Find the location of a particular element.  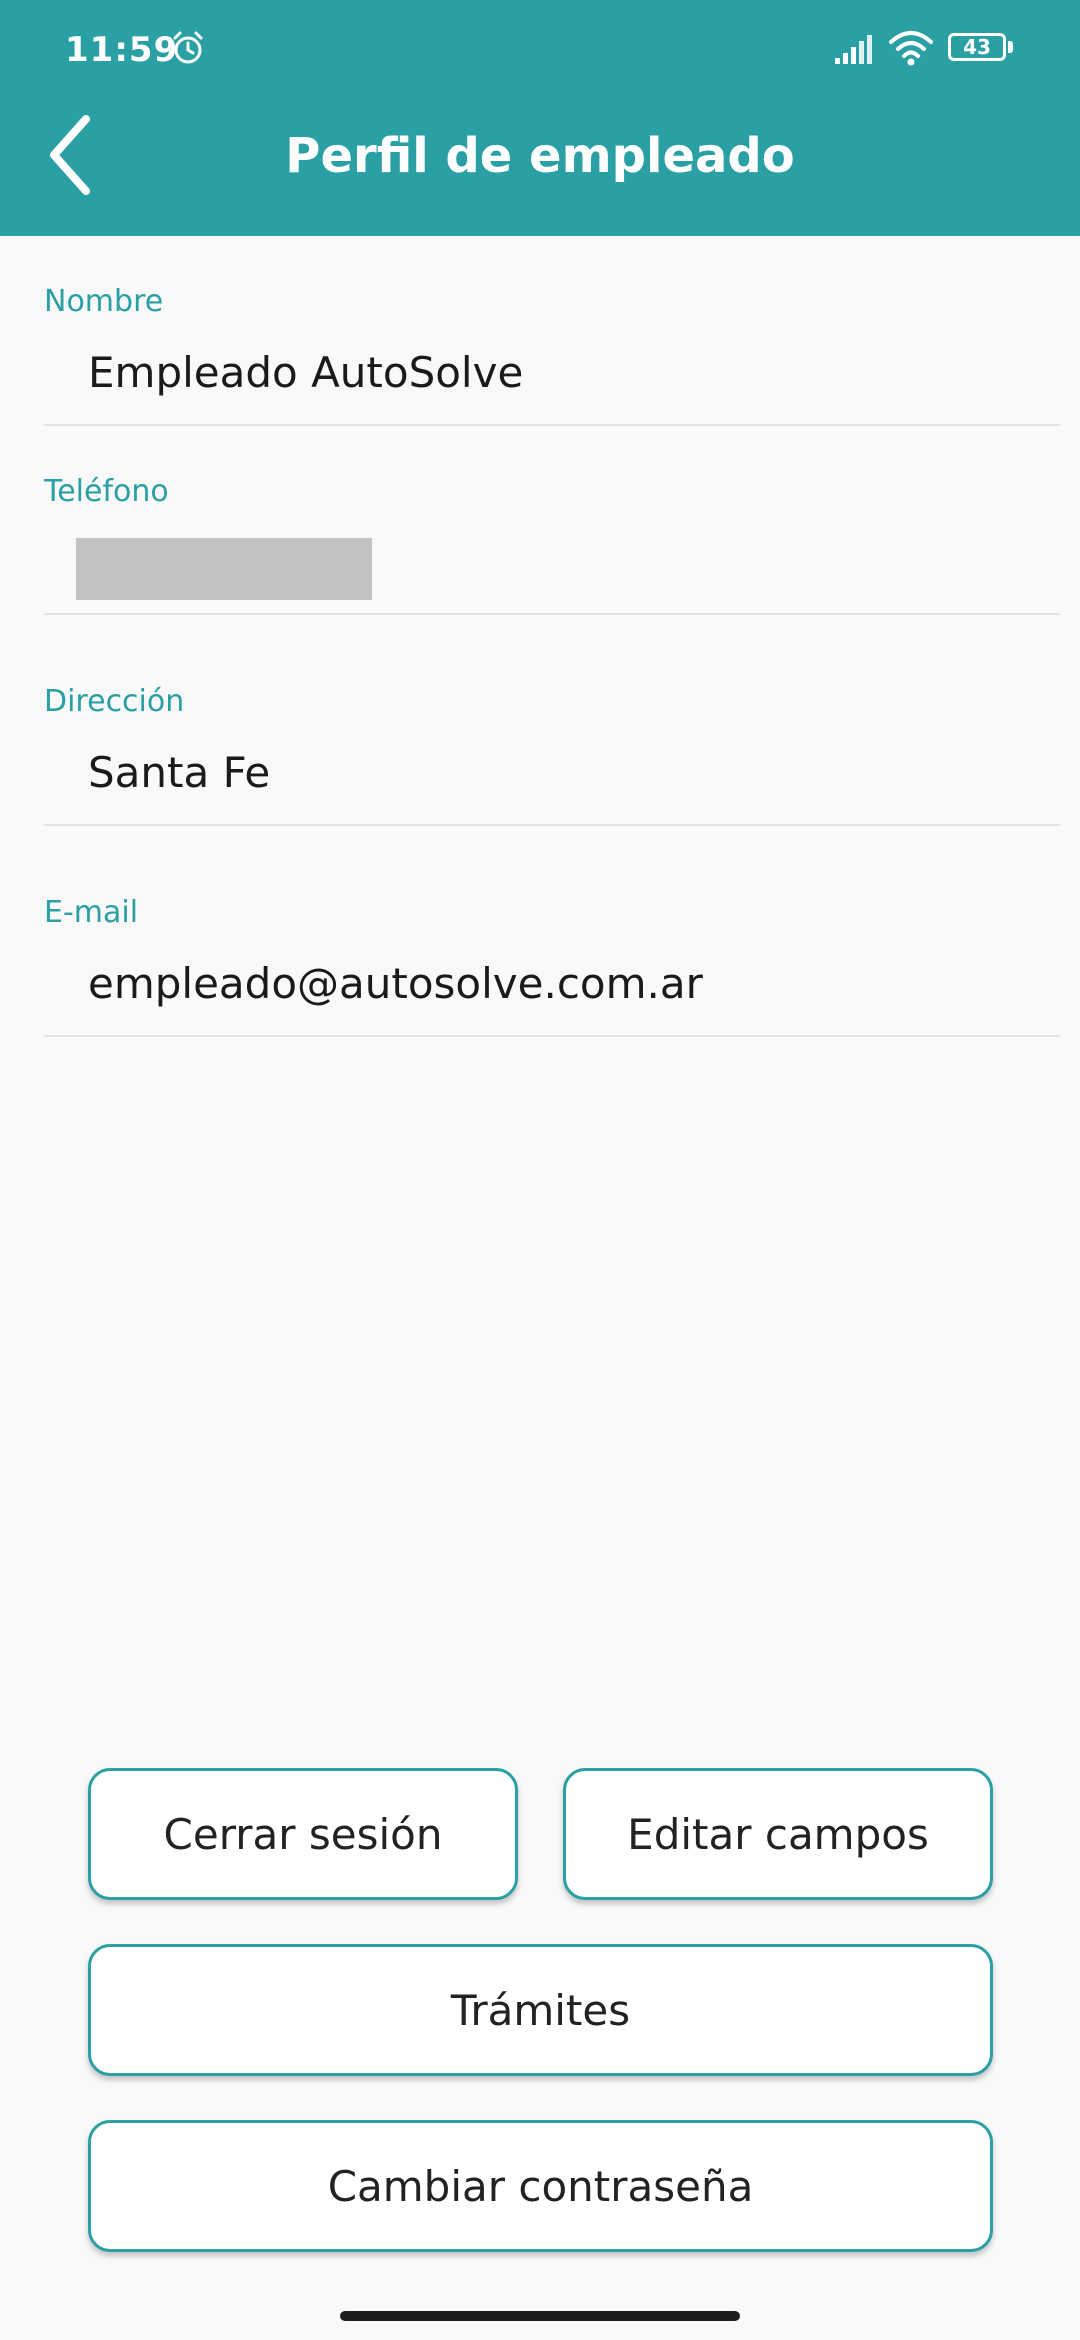

redacted-phone-value is located at coordinates (224, 569).